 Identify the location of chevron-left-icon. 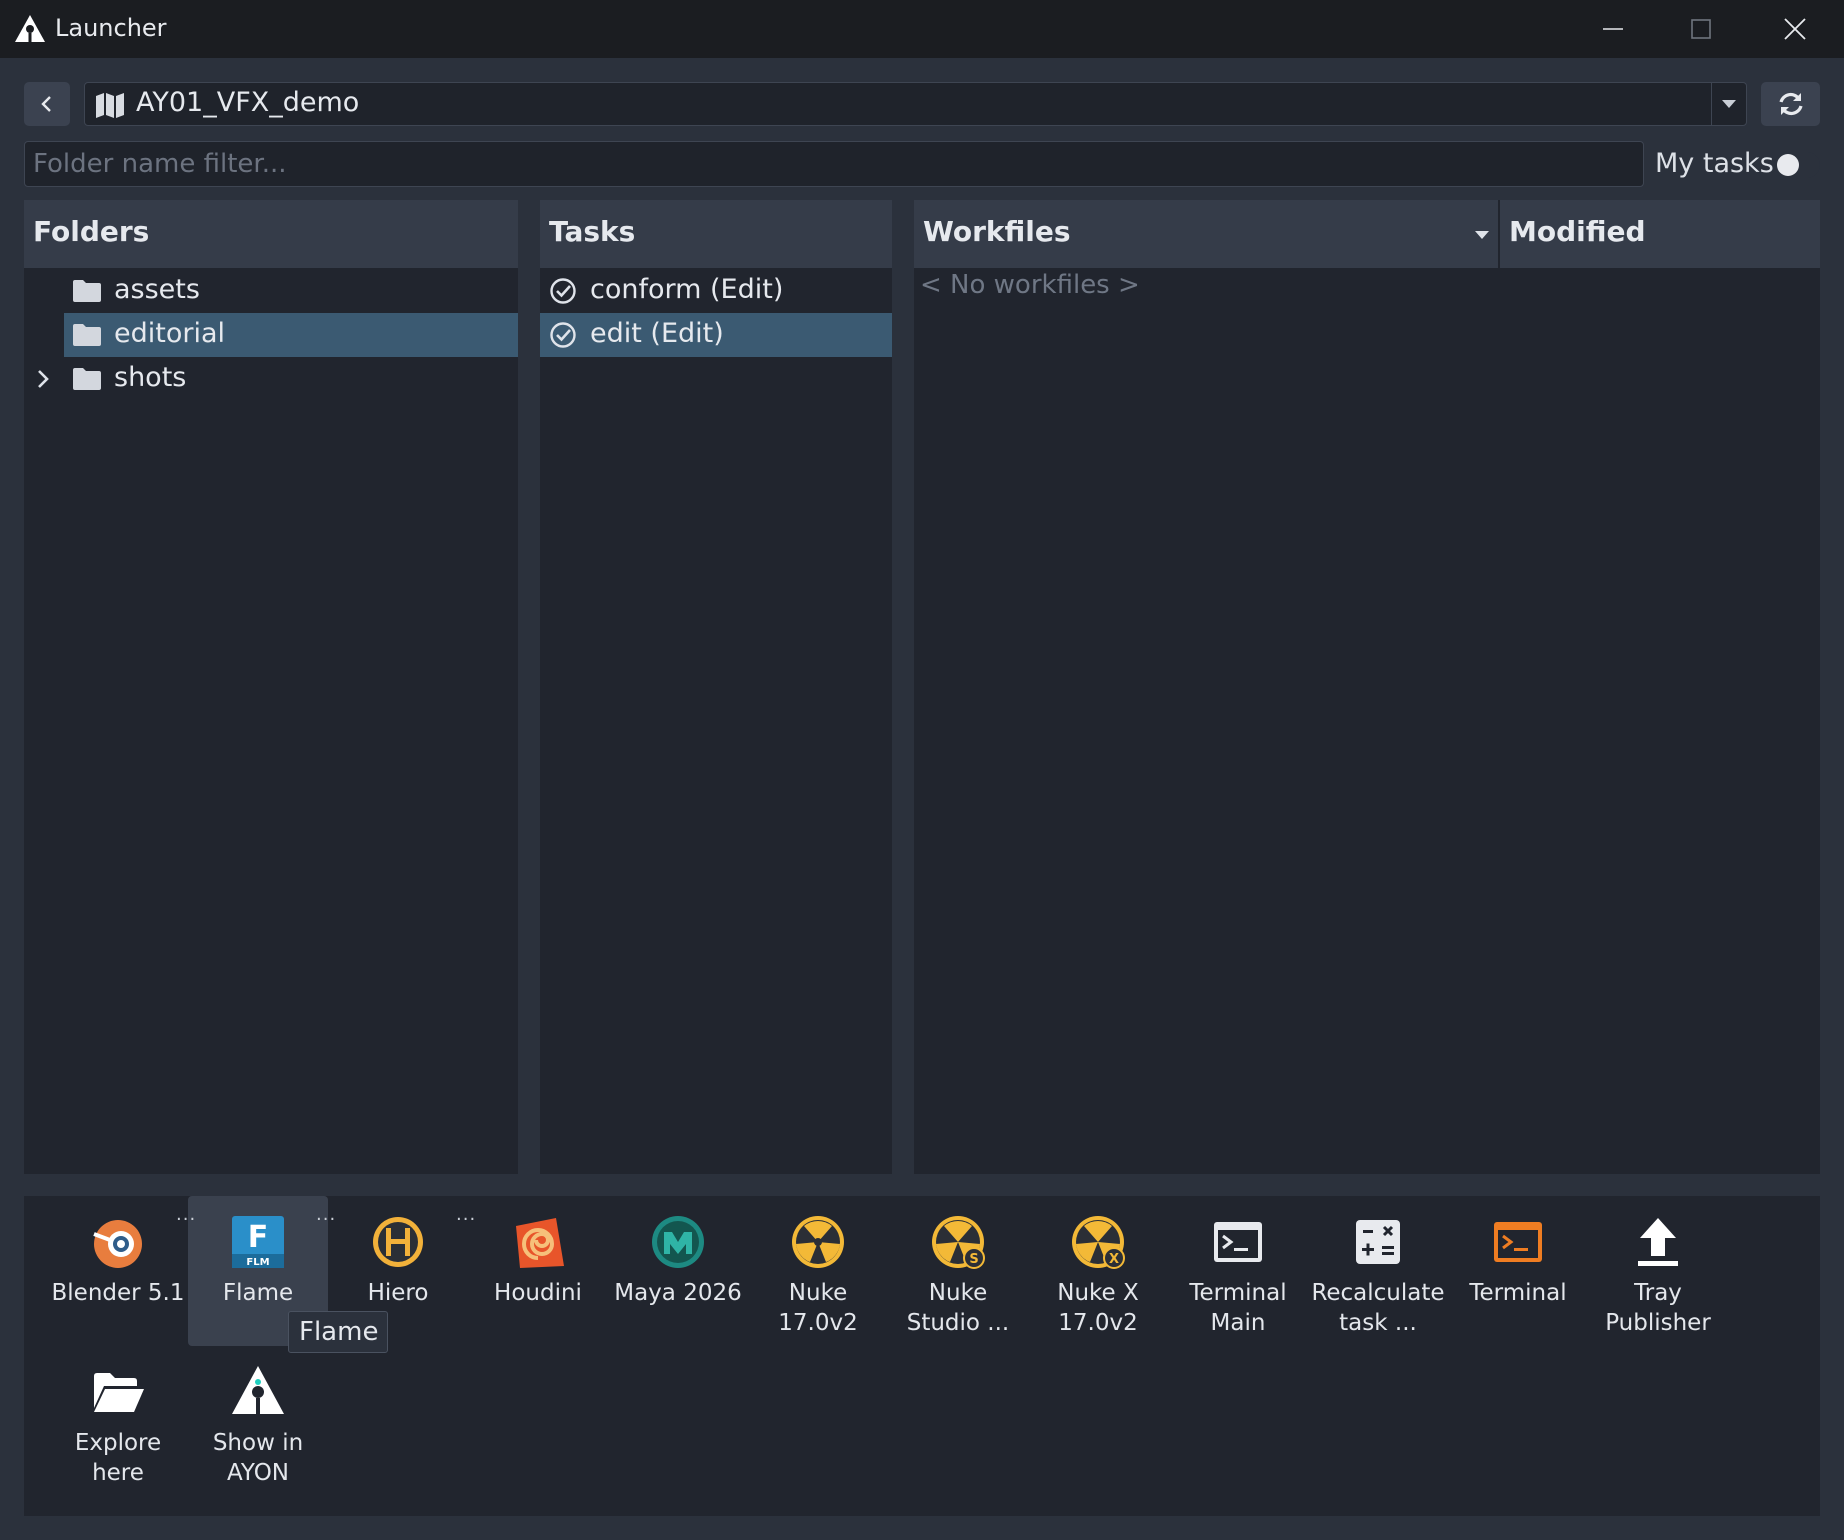
(46, 104).